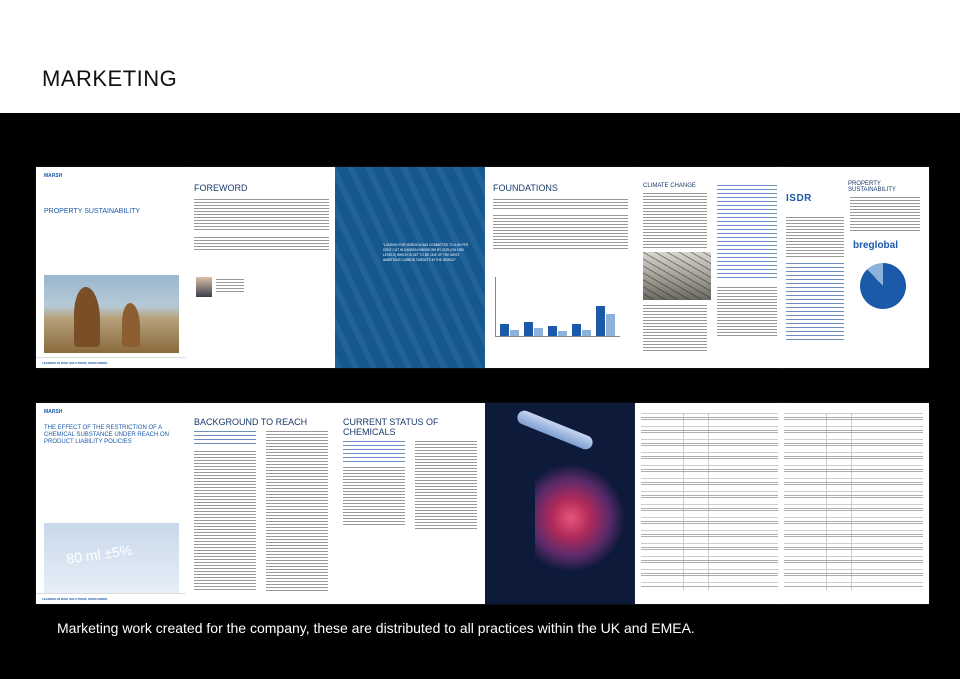  Describe the element at coordinates (580, 518) in the screenshot. I see `pink-liquid-glow` at that location.